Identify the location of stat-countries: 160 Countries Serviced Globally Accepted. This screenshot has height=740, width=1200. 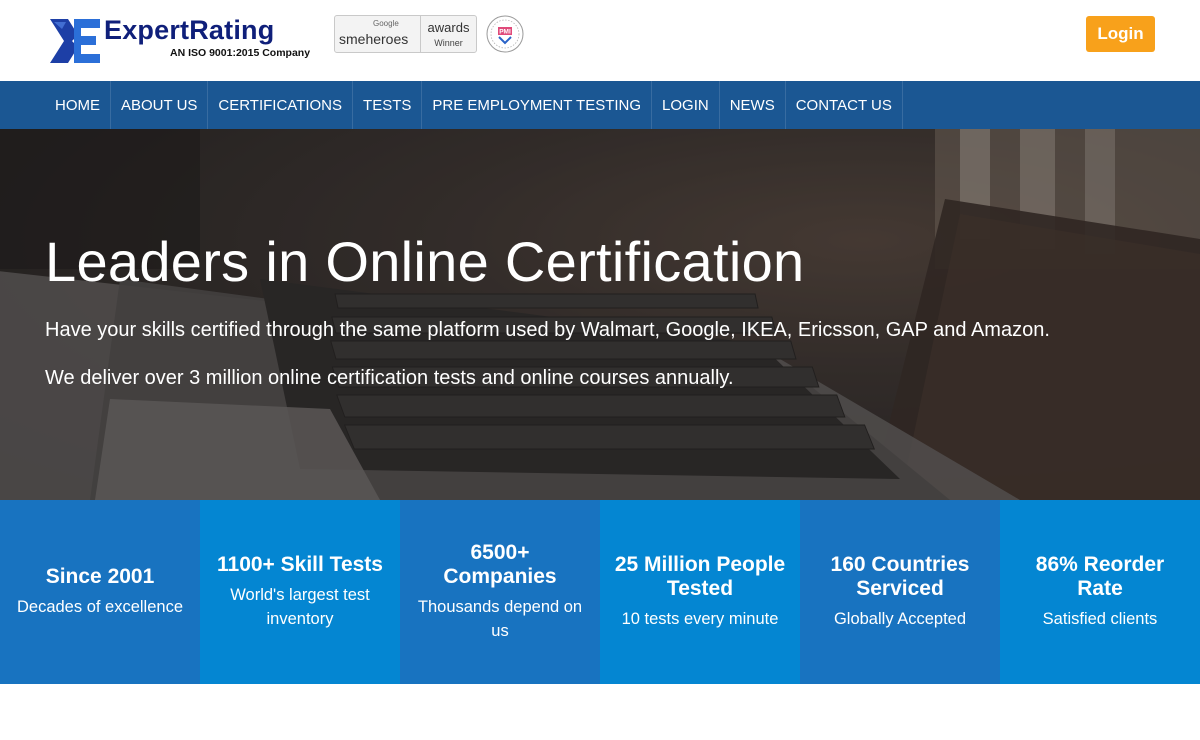
(900, 592).